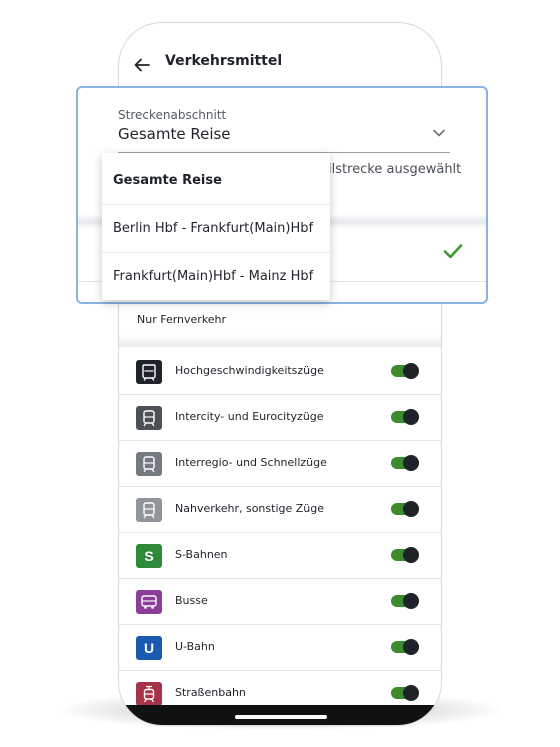 The height and width of the screenshot is (747, 560). I want to click on transport-label: Interregio- und Schnellzüge, so click(251, 462).